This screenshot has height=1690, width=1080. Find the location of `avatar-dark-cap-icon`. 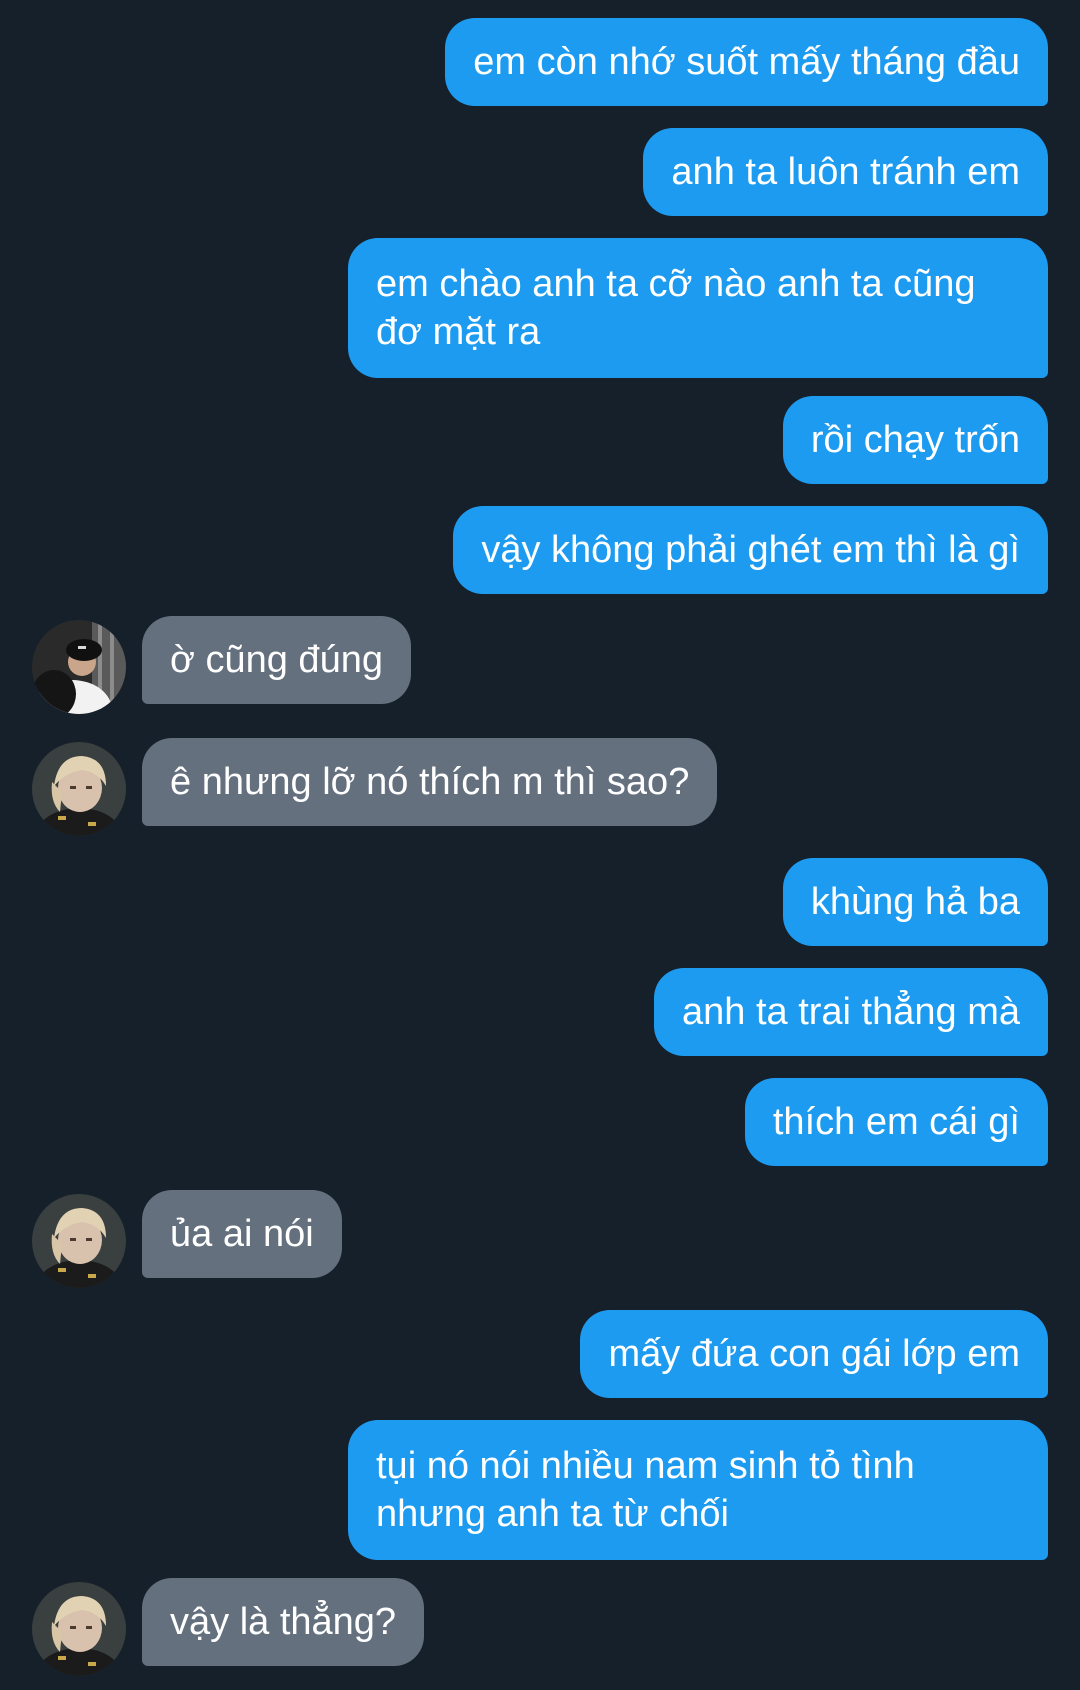

avatar-dark-cap-icon is located at coordinates (79, 667).